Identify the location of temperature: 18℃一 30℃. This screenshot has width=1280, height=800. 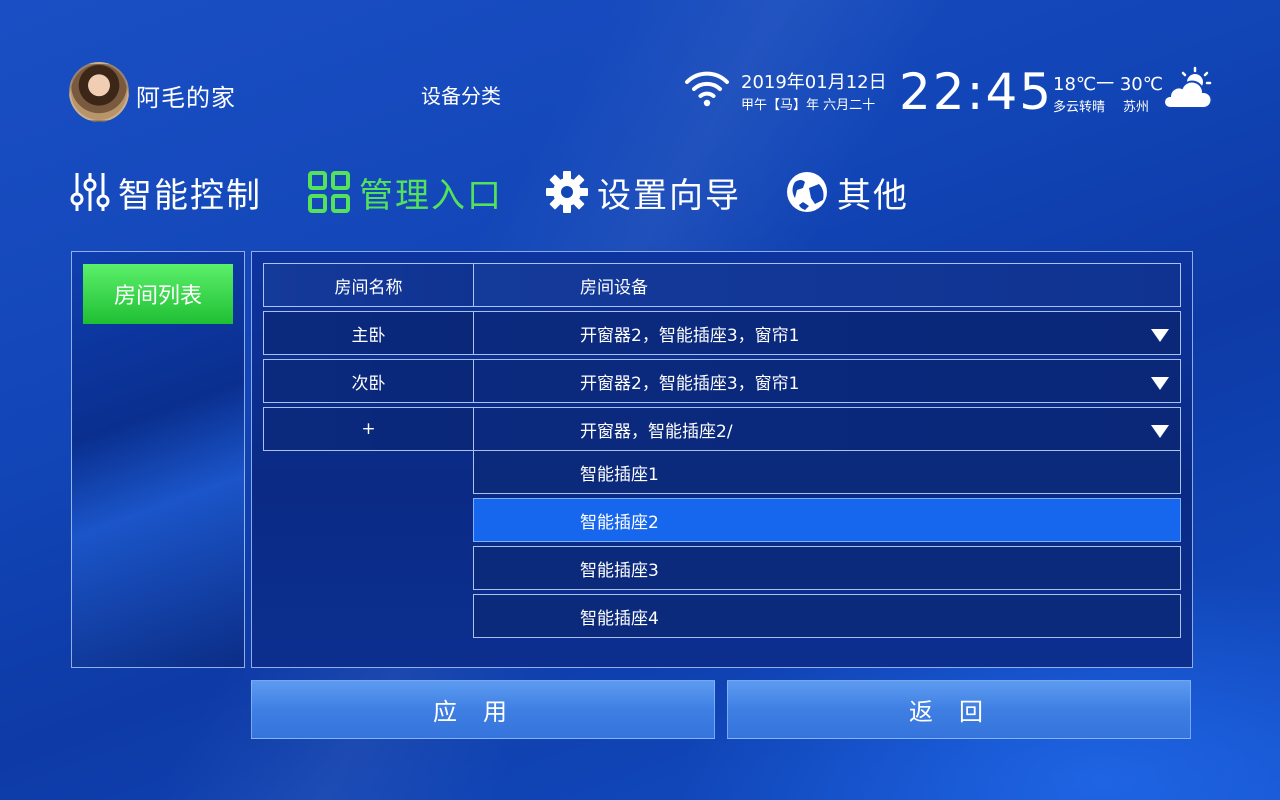
(1108, 84).